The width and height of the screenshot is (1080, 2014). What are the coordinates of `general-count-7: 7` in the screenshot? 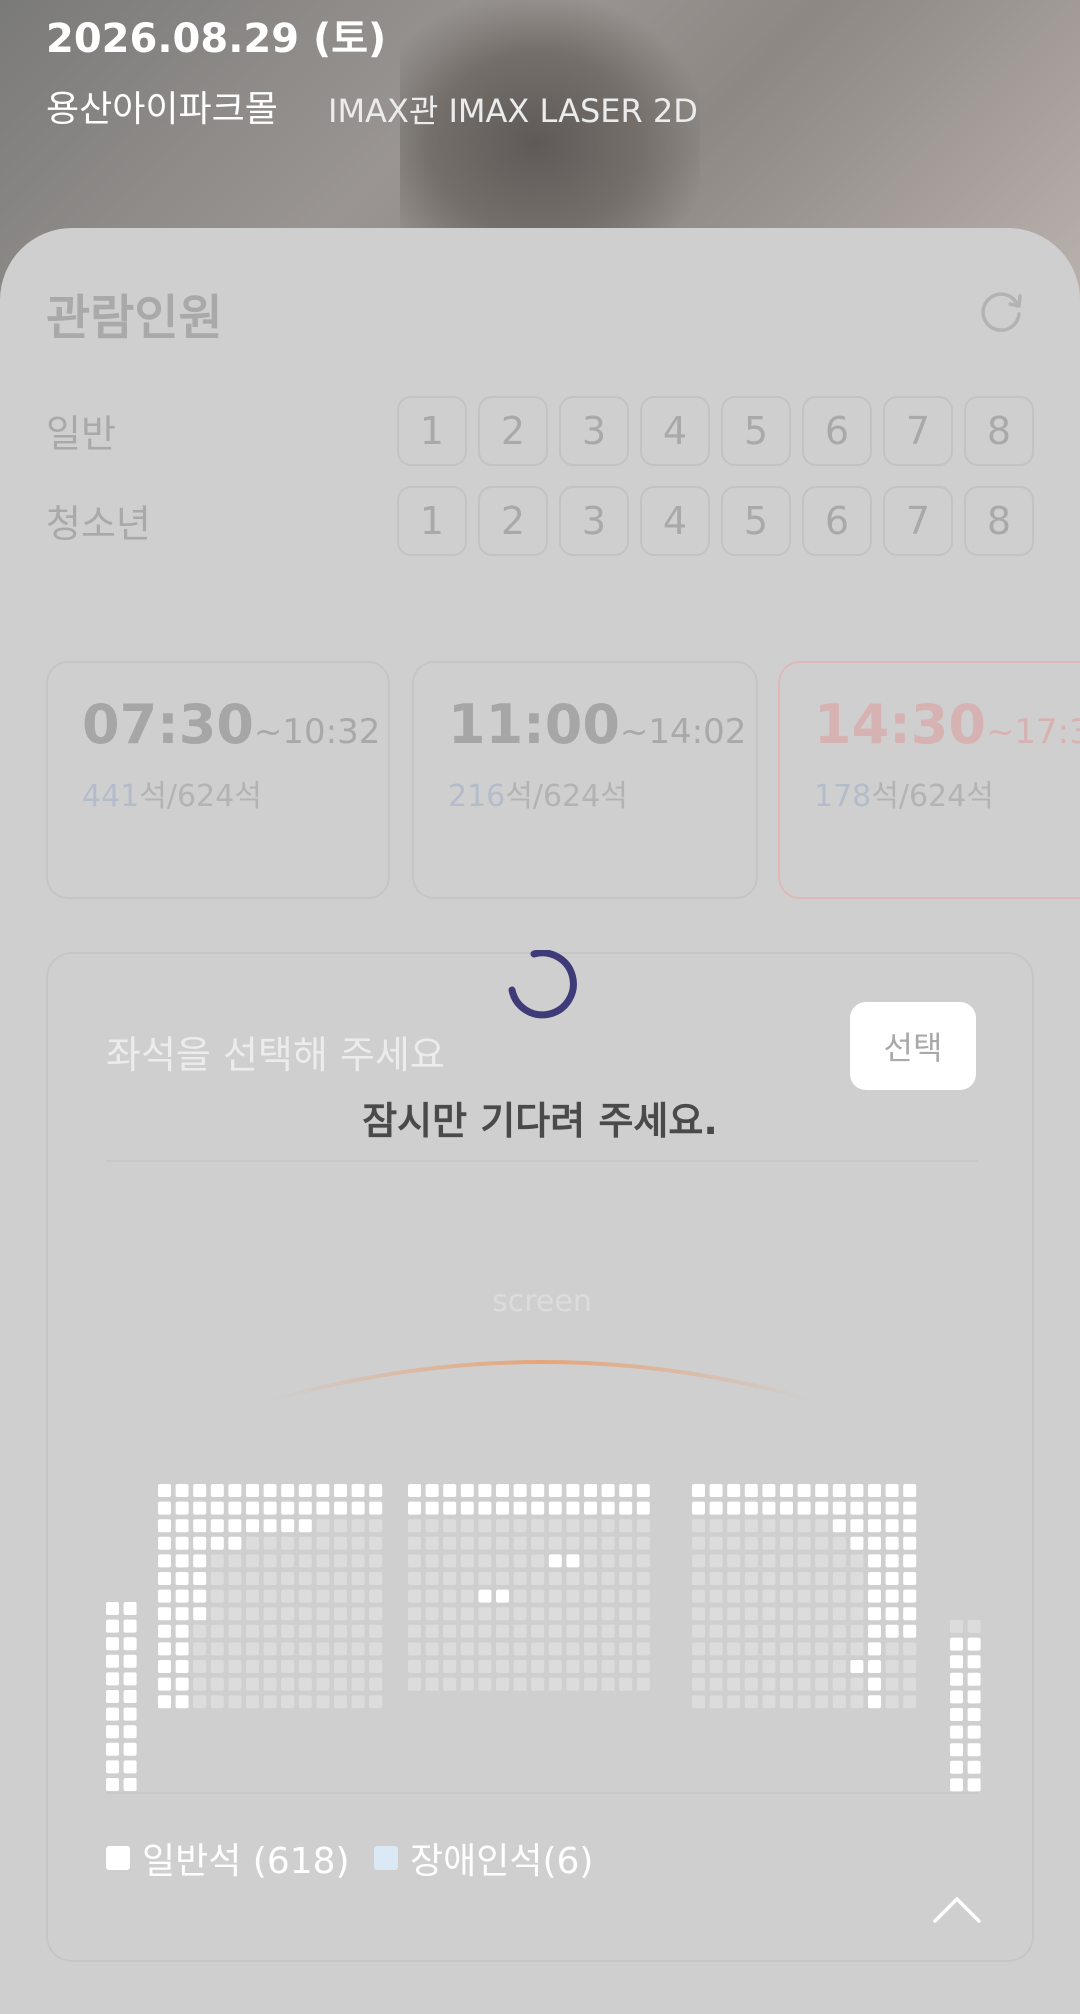 It's located at (918, 431).